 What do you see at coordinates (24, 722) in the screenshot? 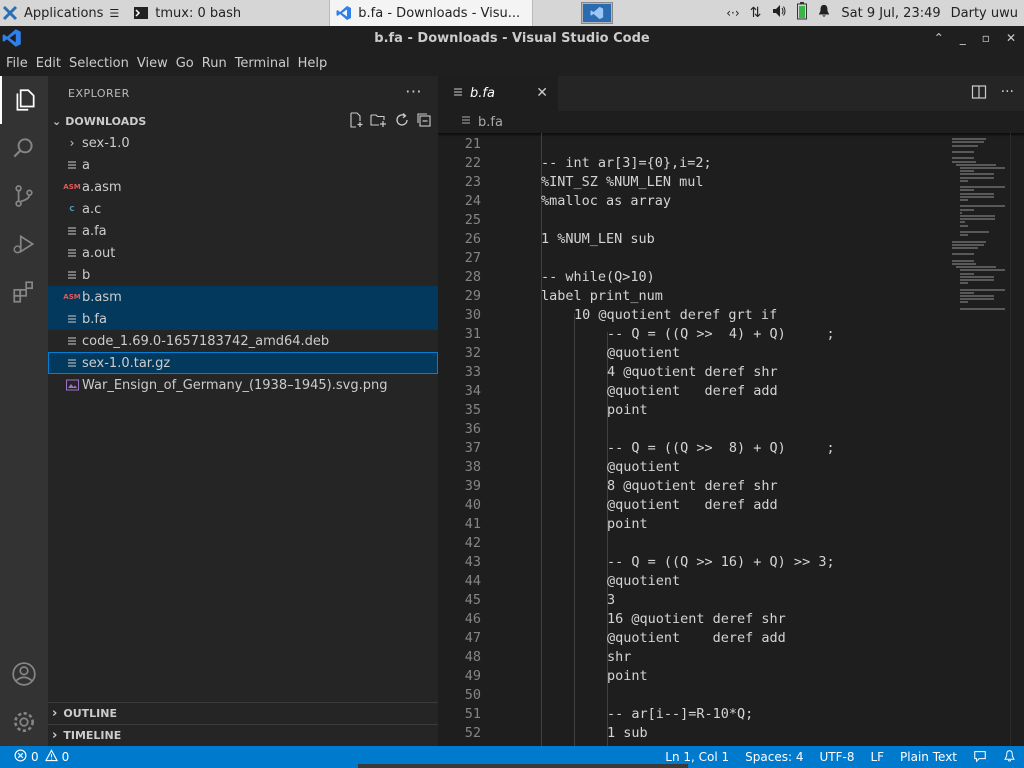
I see `manage-button` at bounding box center [24, 722].